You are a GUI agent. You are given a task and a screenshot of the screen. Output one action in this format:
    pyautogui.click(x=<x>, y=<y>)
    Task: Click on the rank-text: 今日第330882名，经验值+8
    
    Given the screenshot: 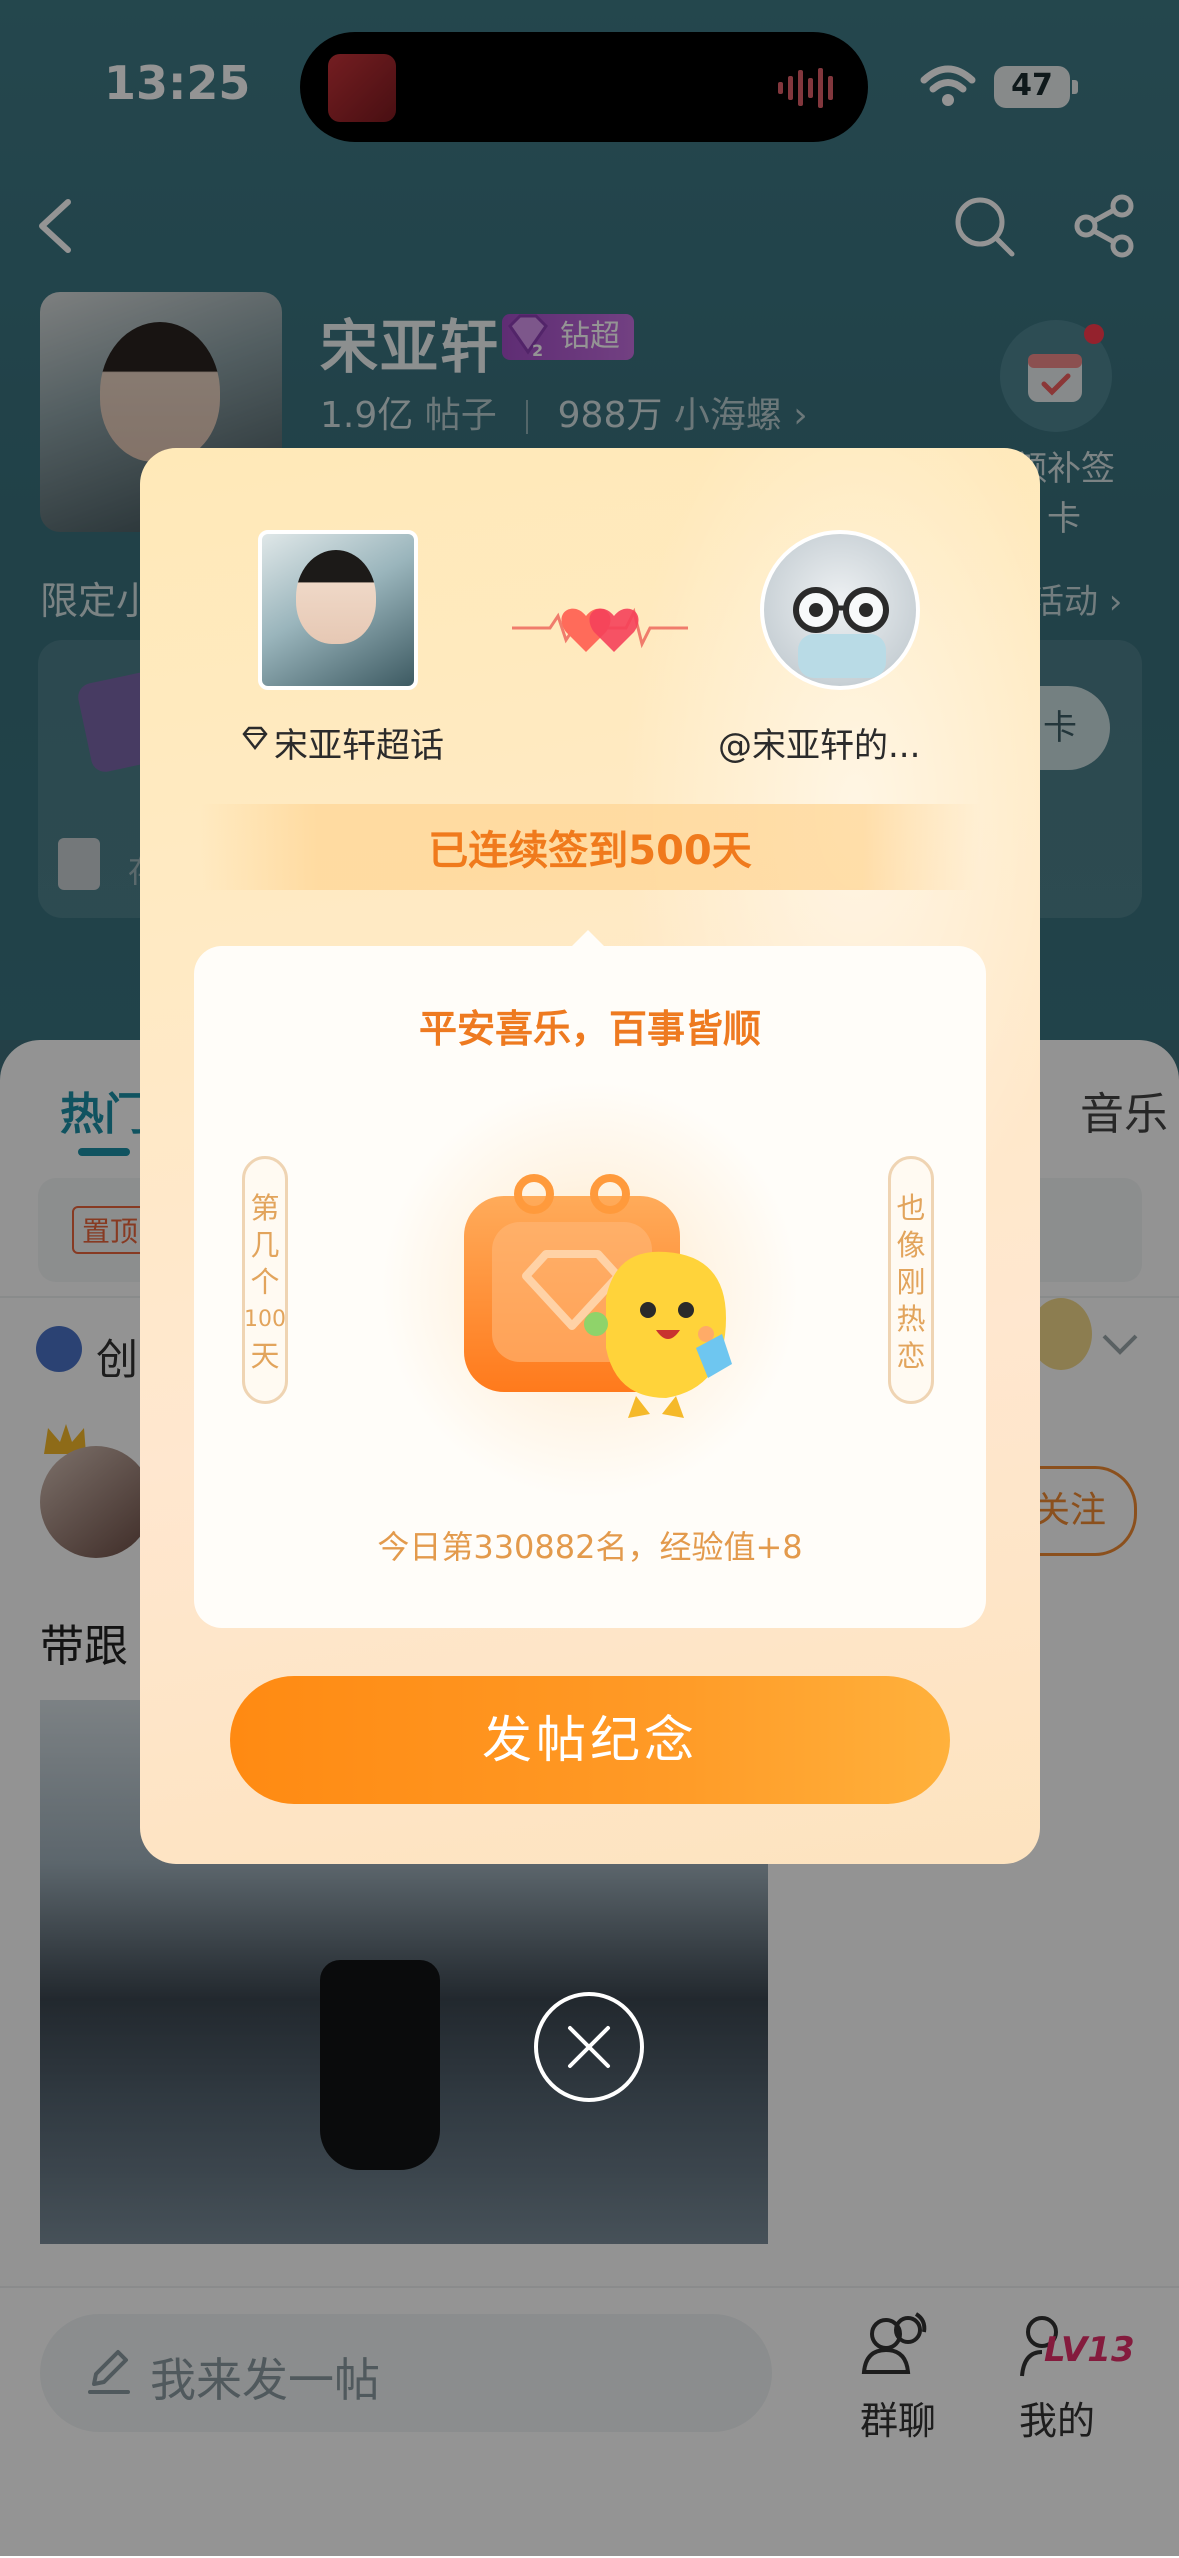 What is the action you would take?
    pyautogui.click(x=590, y=1547)
    